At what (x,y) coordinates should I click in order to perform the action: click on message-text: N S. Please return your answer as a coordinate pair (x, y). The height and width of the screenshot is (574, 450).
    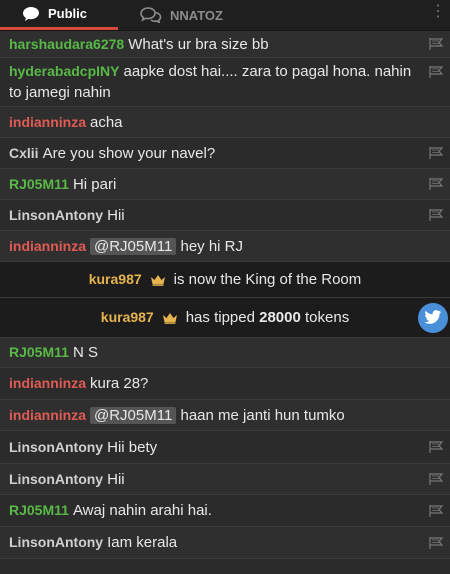
    Looking at the image, I should click on (85, 352).